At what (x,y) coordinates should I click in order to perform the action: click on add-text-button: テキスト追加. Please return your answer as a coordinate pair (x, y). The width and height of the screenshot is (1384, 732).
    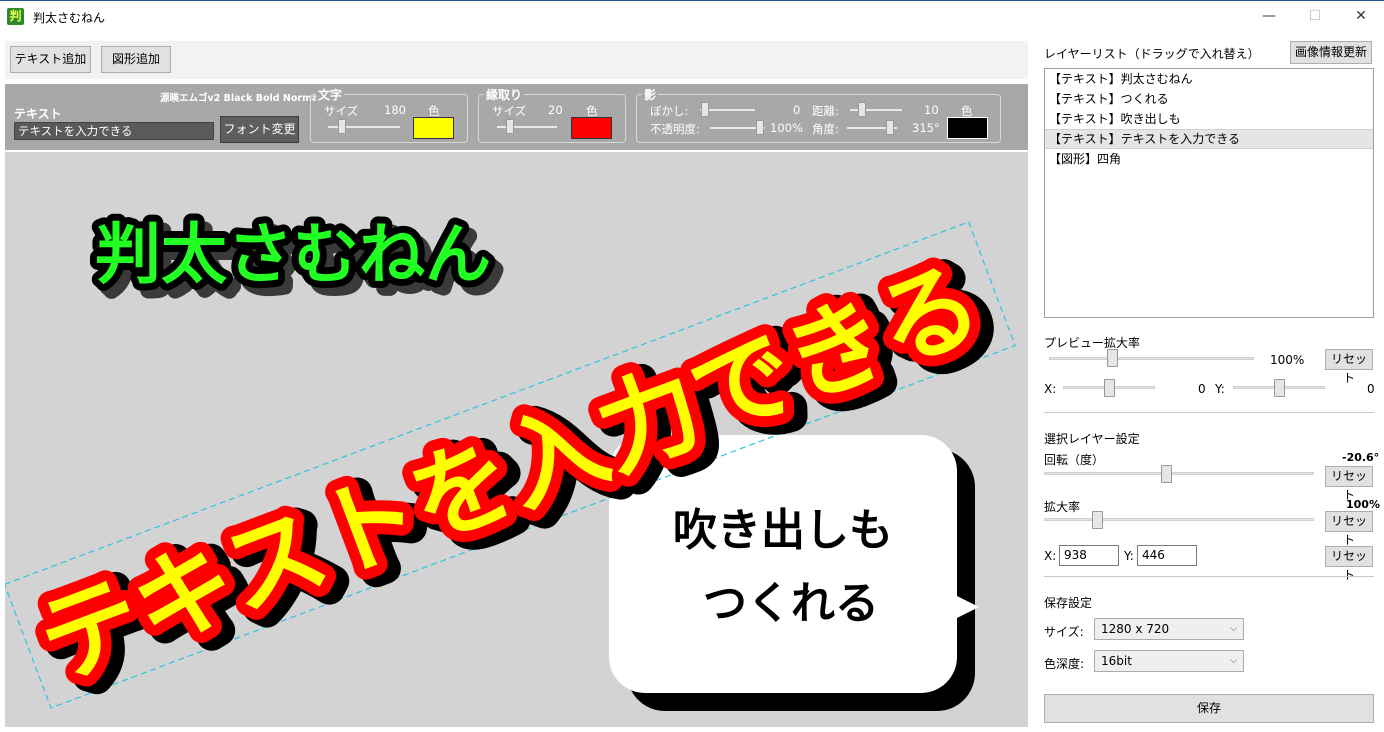
    Looking at the image, I should click on (50, 59).